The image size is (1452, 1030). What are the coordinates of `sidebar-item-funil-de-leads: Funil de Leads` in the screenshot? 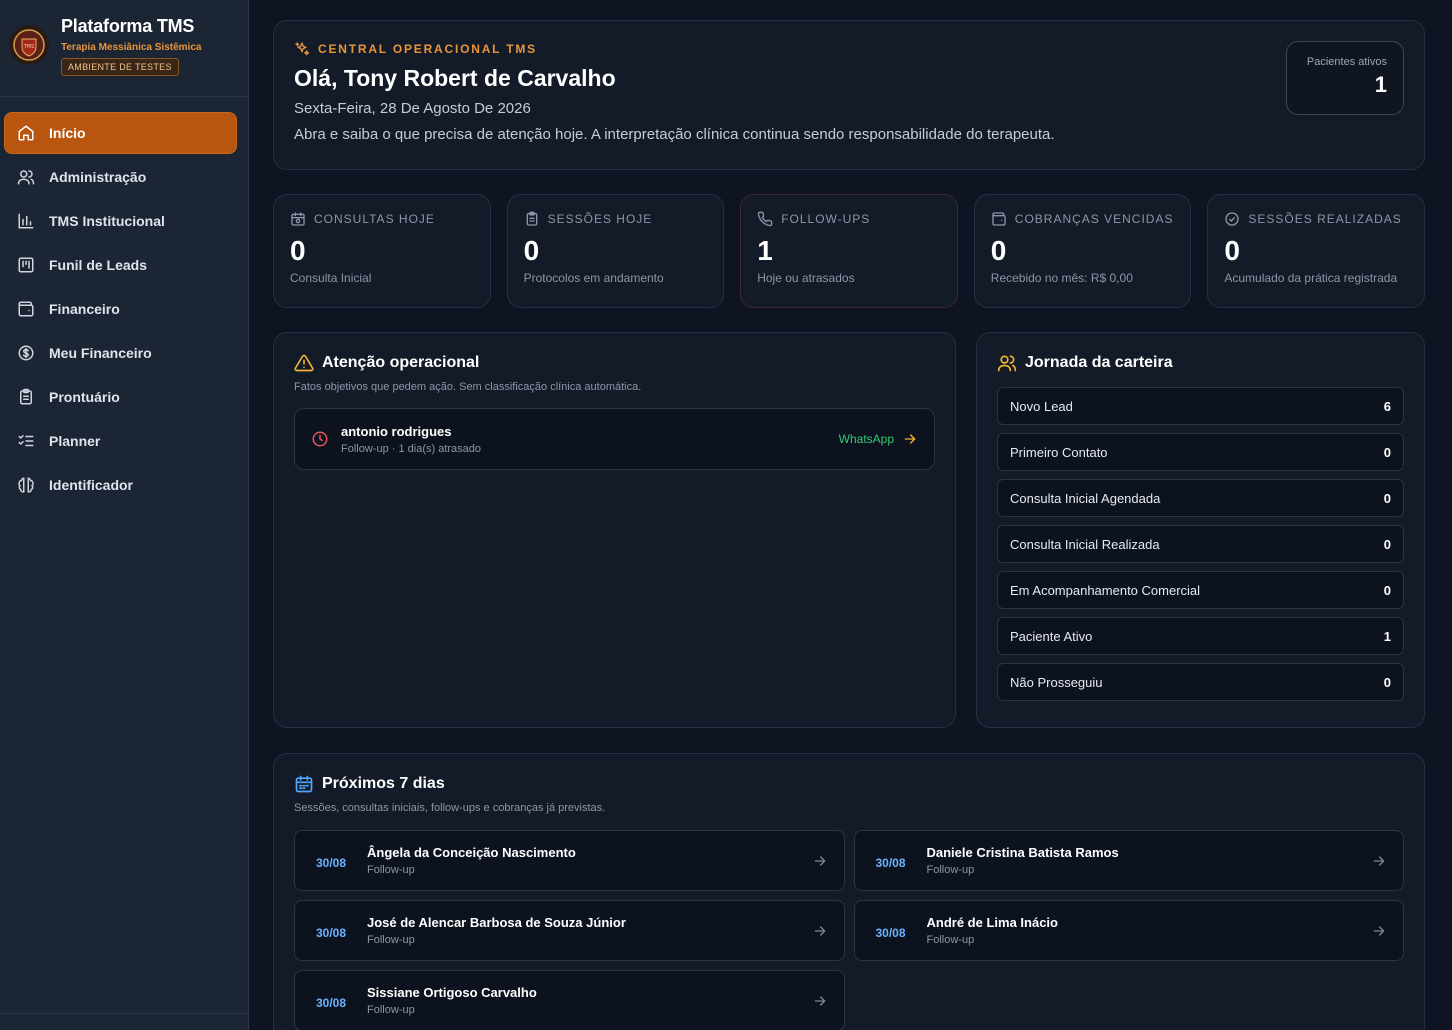 It's located at (120, 265).